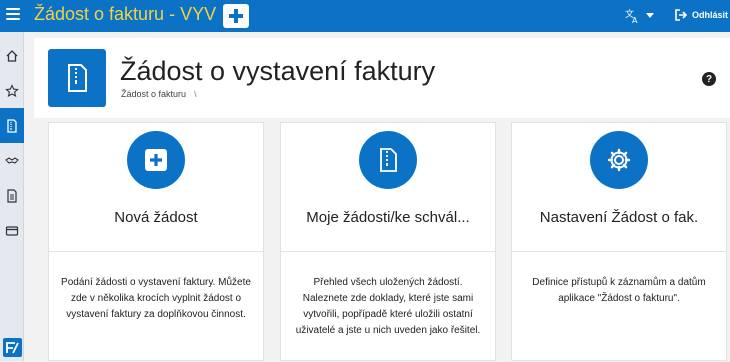 This screenshot has width=730, height=362. I want to click on app-logo-icon, so click(12, 347).